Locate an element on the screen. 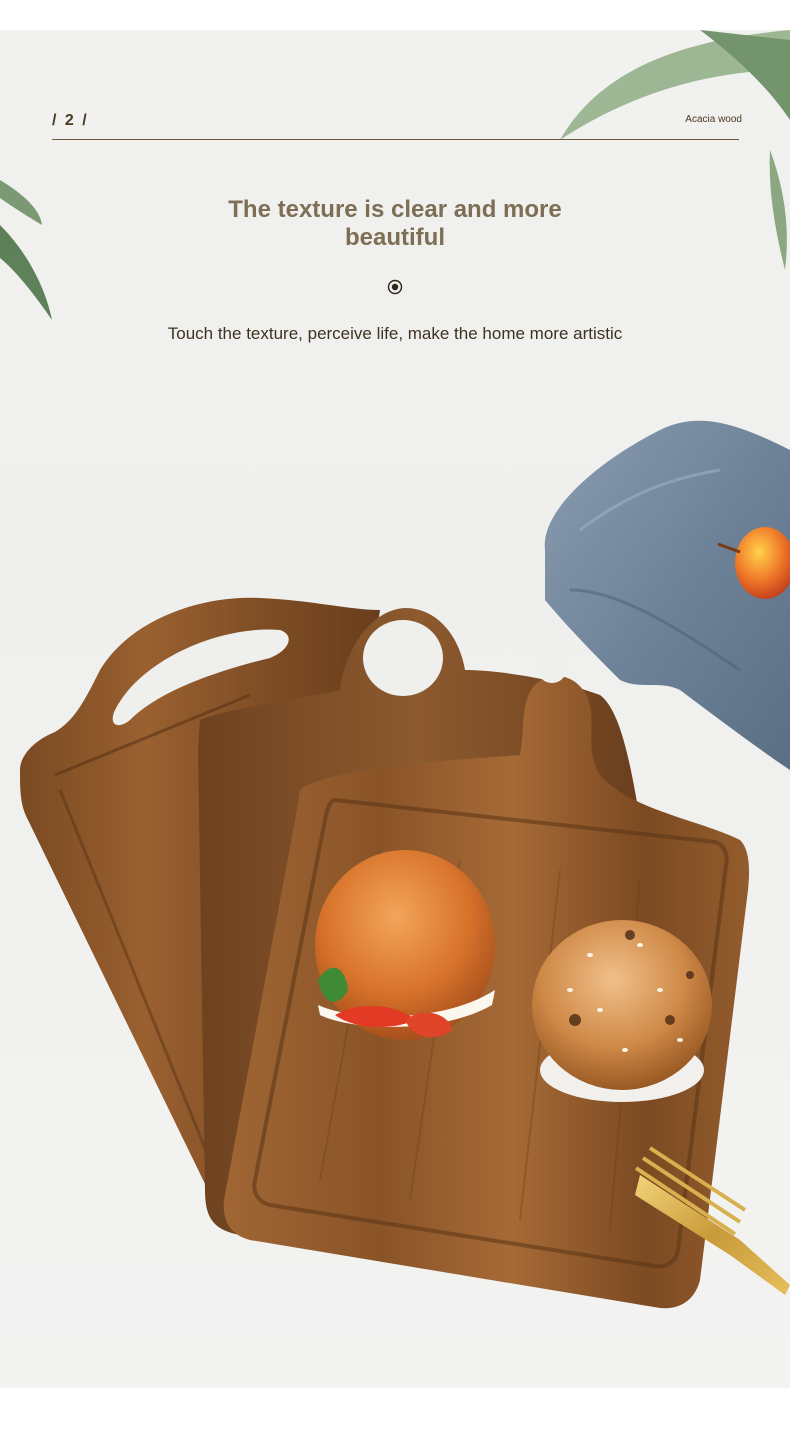 The height and width of the screenshot is (1432, 790). target-icon is located at coordinates (395, 287).